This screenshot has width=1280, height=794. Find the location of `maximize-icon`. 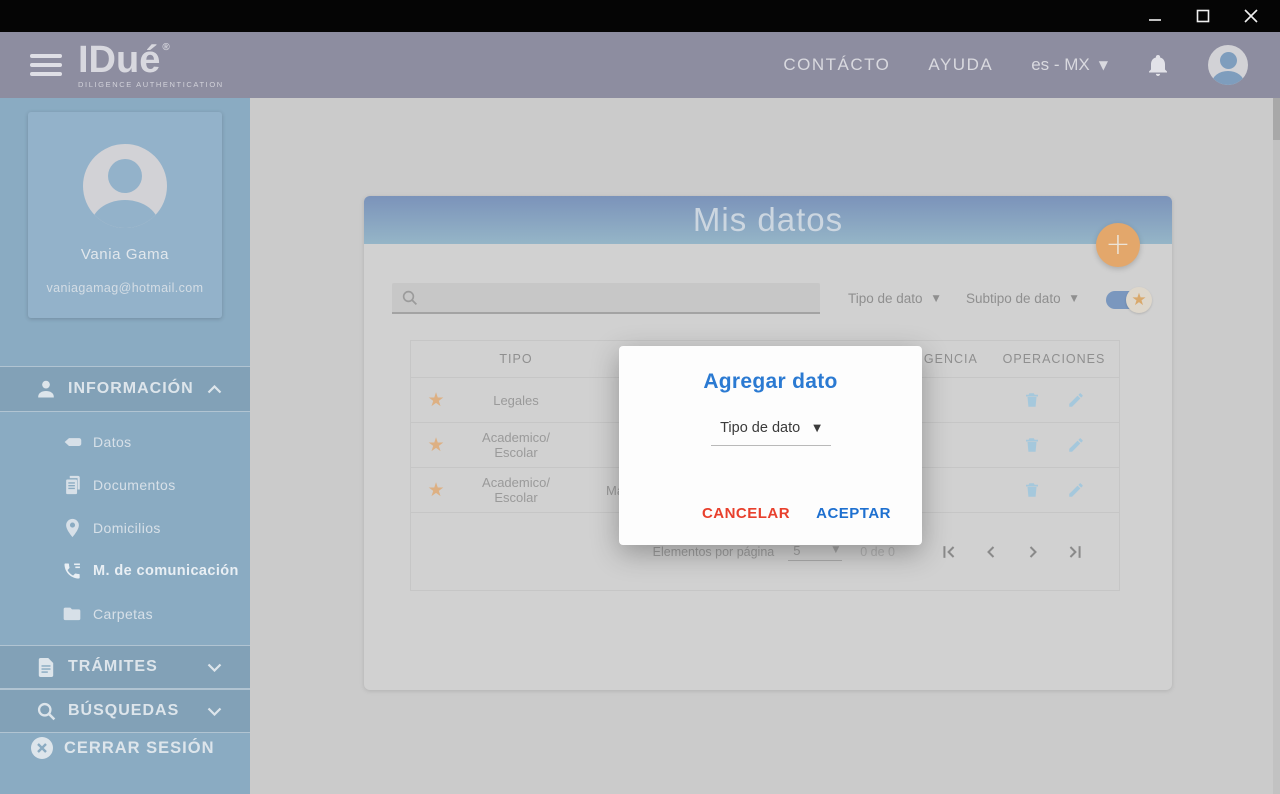

maximize-icon is located at coordinates (1203, 16).